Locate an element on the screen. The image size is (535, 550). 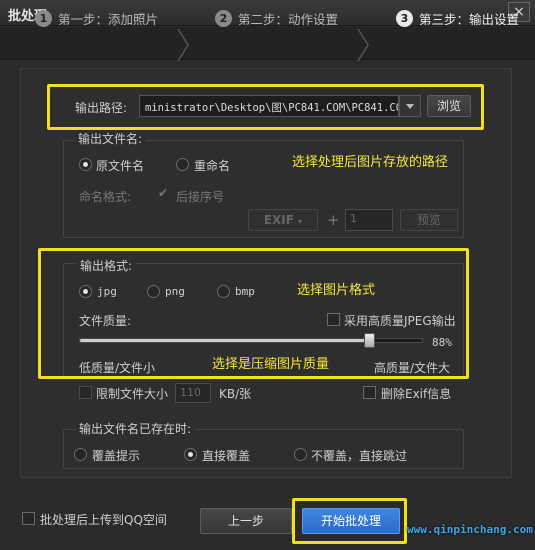
output-filename-title: 输出文件名: is located at coordinates (110, 138).